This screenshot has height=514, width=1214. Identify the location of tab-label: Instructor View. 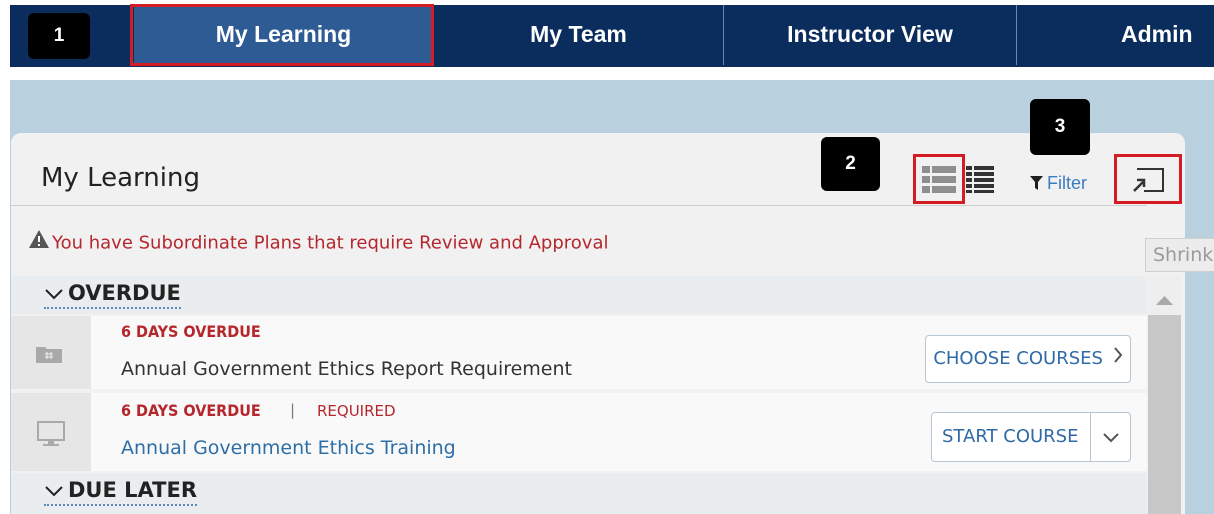
(870, 34).